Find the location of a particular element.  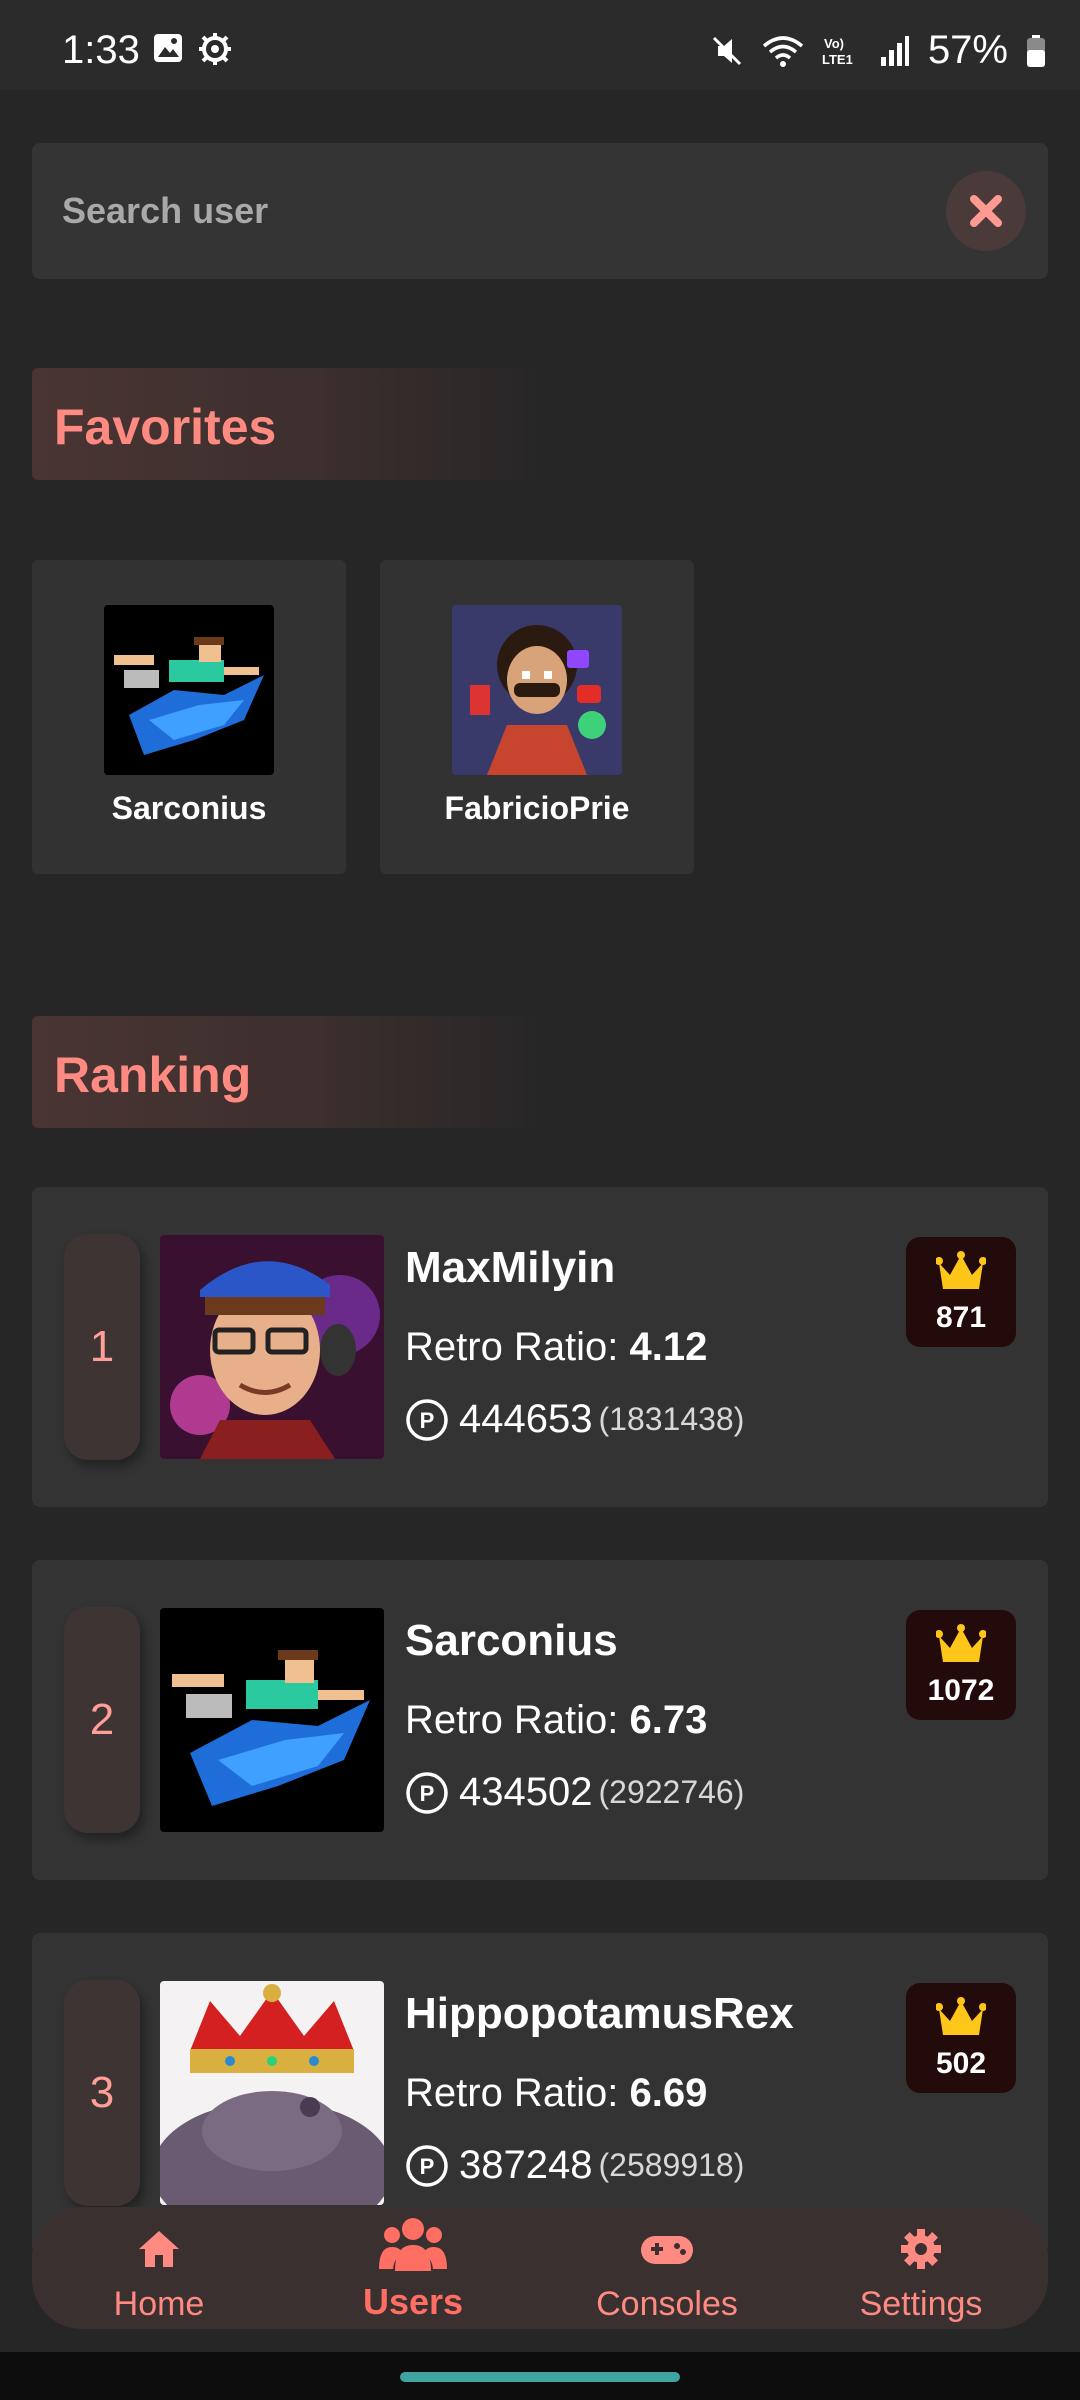

mastered-badge: 1072 is located at coordinates (961, 1665).